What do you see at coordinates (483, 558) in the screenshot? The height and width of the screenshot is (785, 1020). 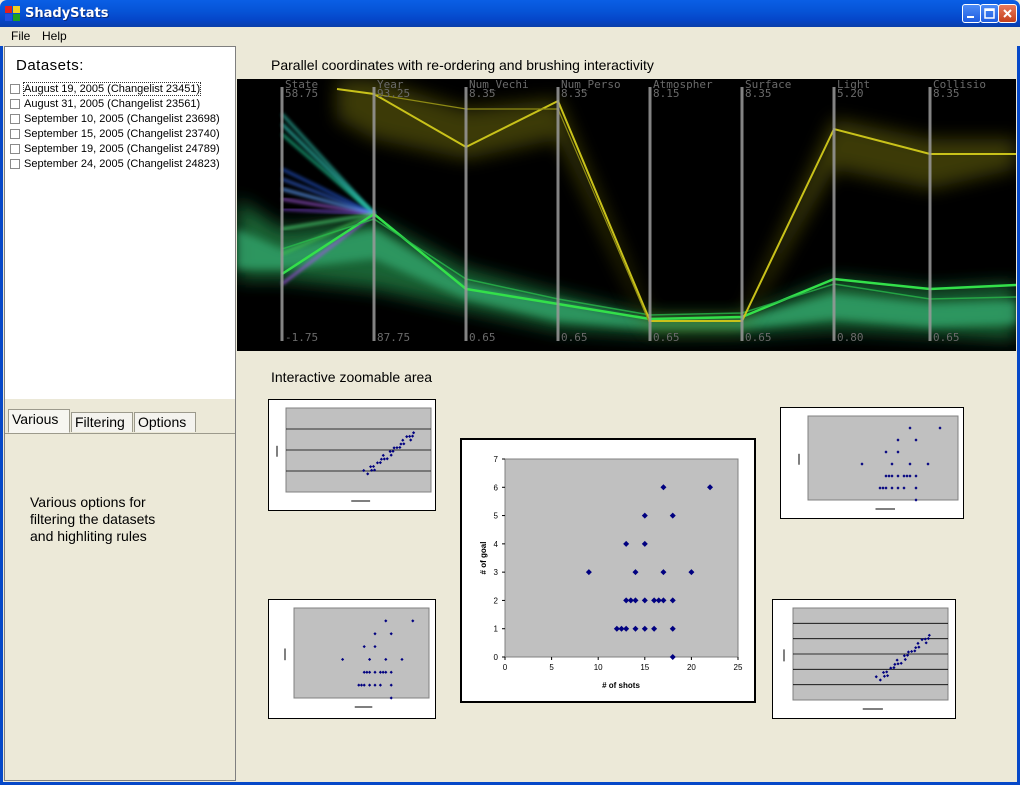 I see `y-axis-label: # of goal` at bounding box center [483, 558].